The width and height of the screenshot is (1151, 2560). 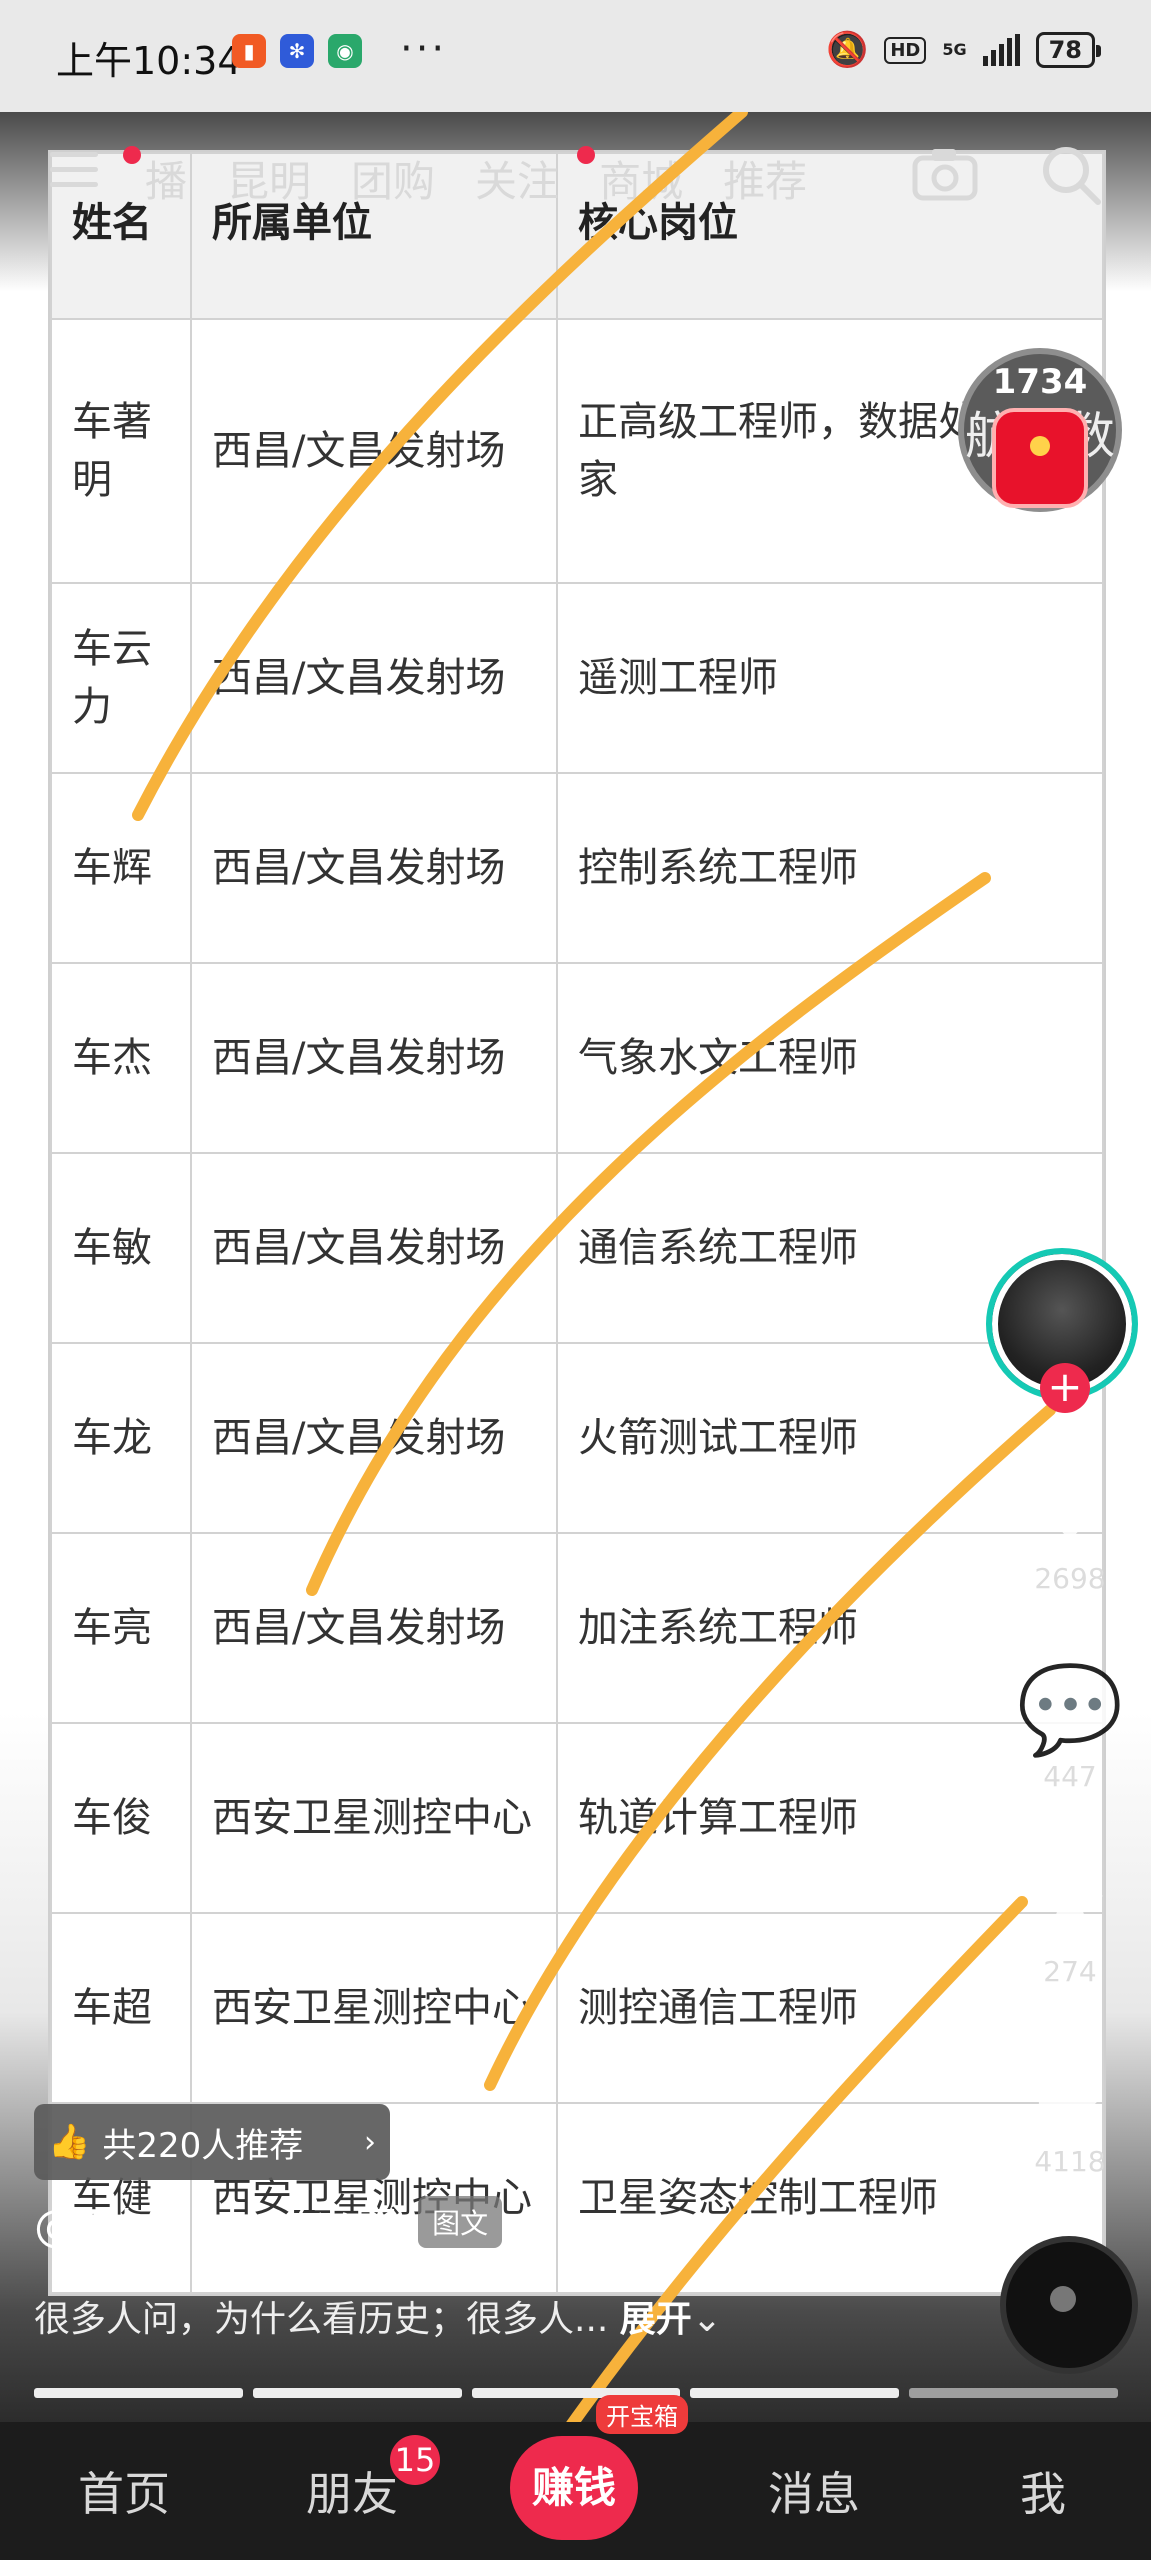 What do you see at coordinates (216, 2222) in the screenshot?
I see `author-name: @Allen Lin（平安` at bounding box center [216, 2222].